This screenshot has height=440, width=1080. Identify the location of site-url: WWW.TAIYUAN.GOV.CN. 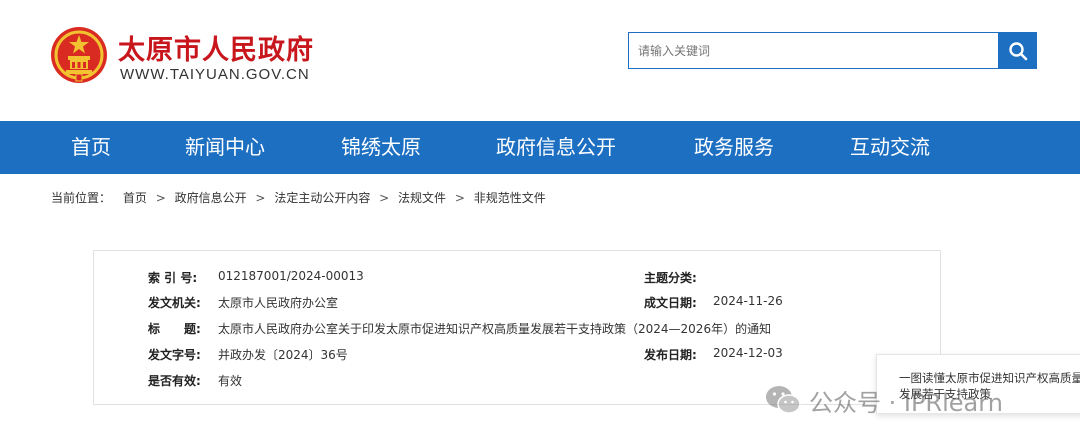
(215, 74).